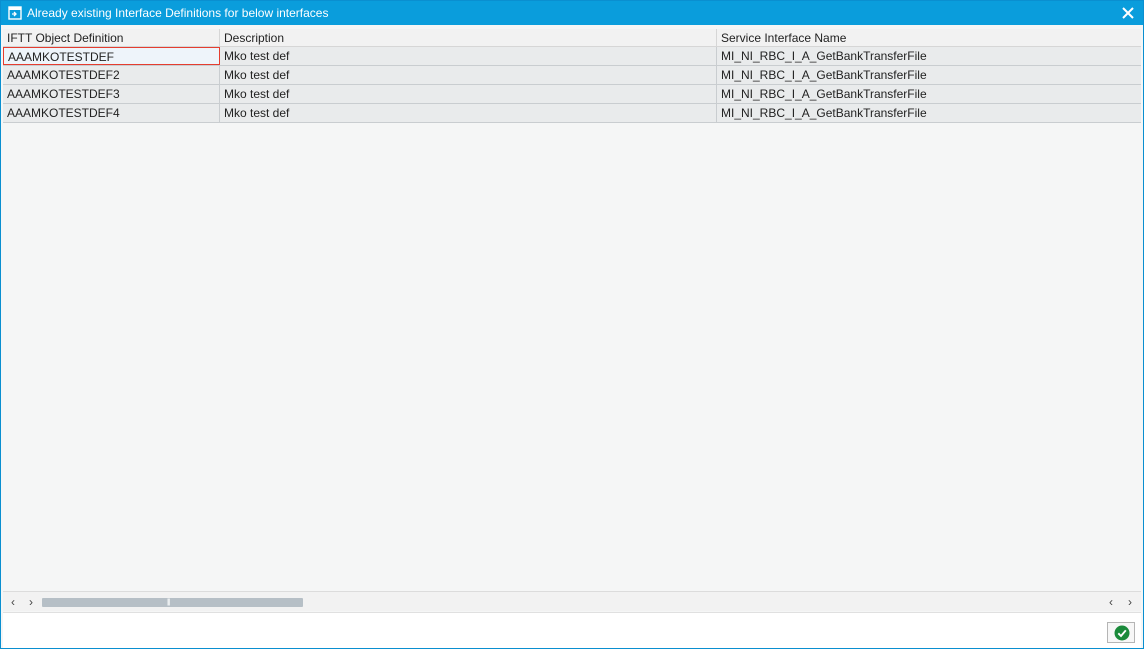 The height and width of the screenshot is (649, 1144). I want to click on grip-icon: |||, so click(169, 602).